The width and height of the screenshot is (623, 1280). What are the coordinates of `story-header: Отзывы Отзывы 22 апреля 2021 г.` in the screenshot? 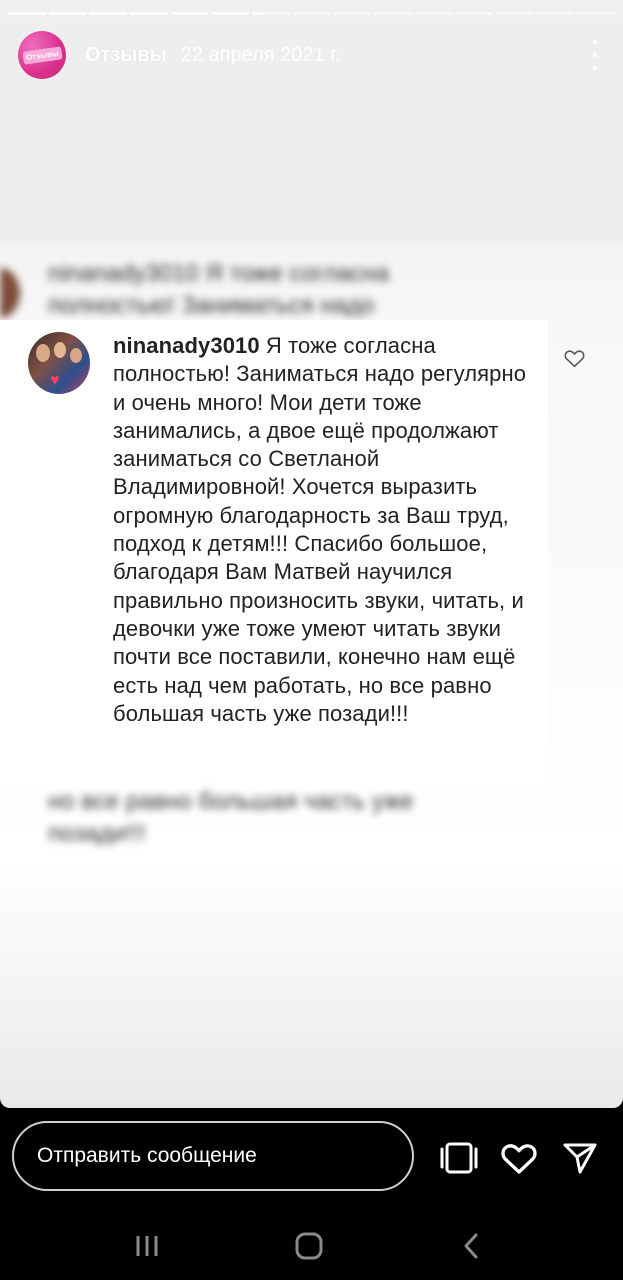 It's located at (311, 55).